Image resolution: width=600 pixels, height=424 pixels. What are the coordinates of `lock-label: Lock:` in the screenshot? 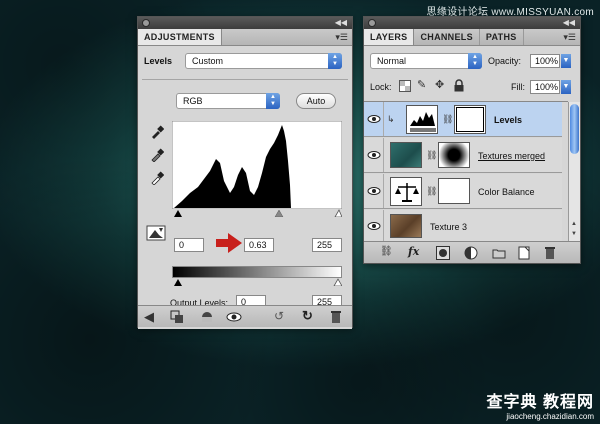 It's located at (381, 87).